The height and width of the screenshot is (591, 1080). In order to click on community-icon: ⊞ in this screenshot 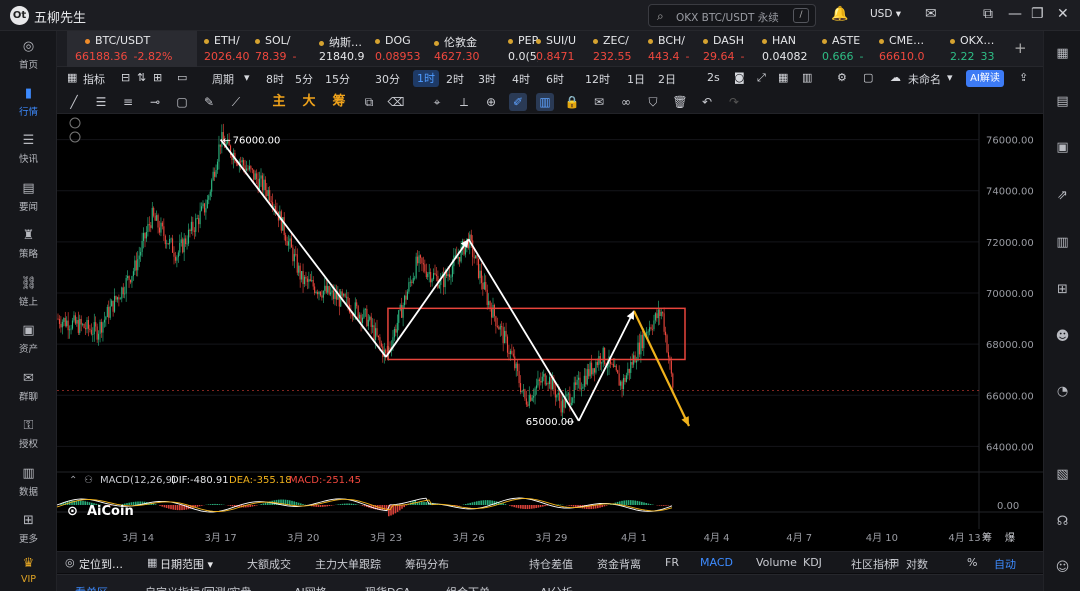, I will do `click(894, 562)`.